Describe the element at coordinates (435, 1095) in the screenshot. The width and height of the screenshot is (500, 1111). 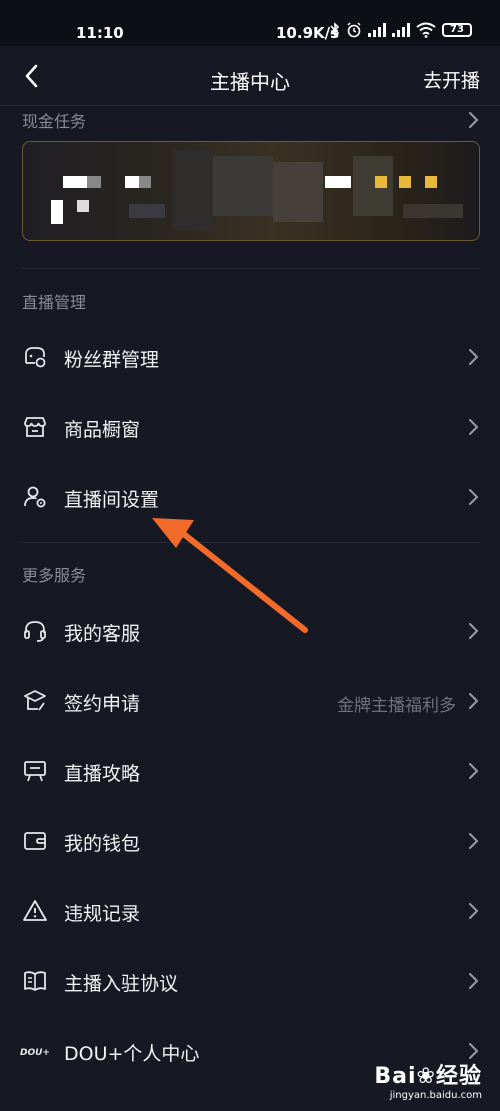
I see `watermark-url: jingyan.baidu.com` at that location.